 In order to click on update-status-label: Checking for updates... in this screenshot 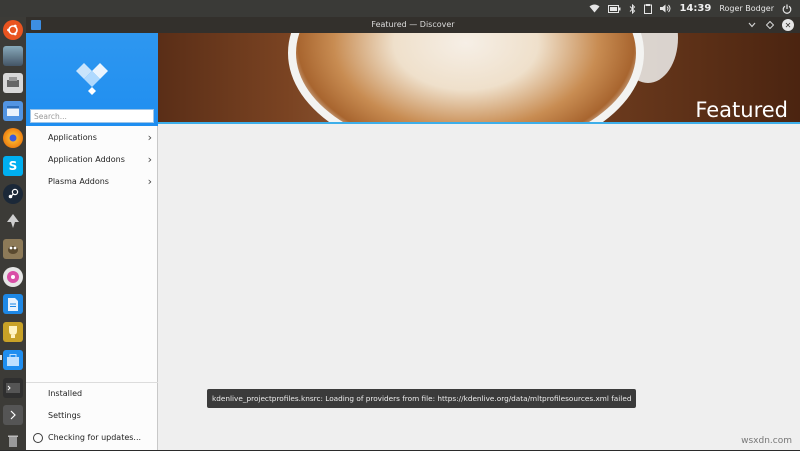, I will do `click(94, 437)`.